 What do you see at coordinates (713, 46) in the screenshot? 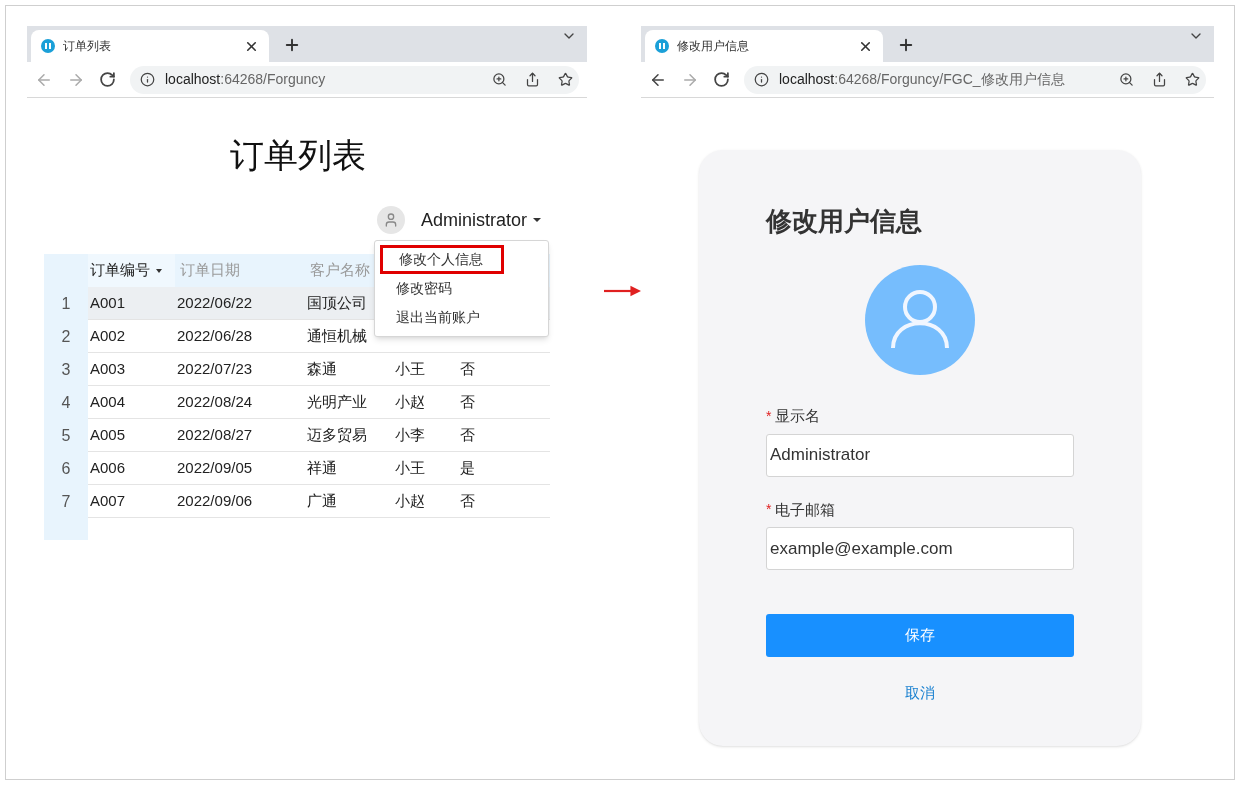
I see `tab-title: 修改用户信息` at bounding box center [713, 46].